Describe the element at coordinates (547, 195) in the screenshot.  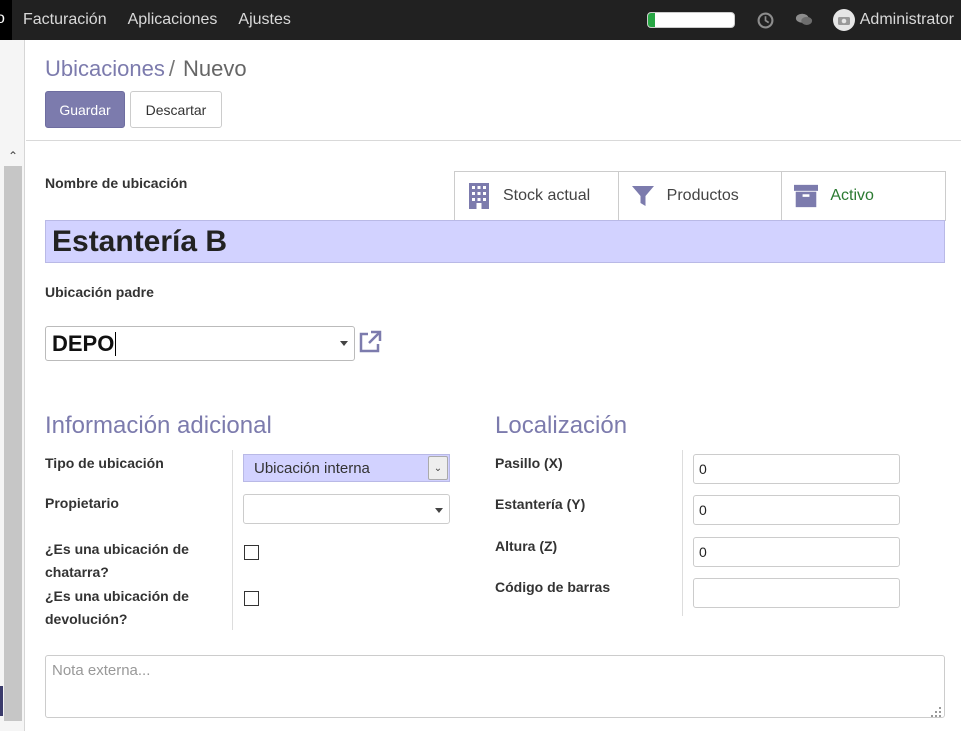
I see `stock-button-label: Stock actual` at that location.